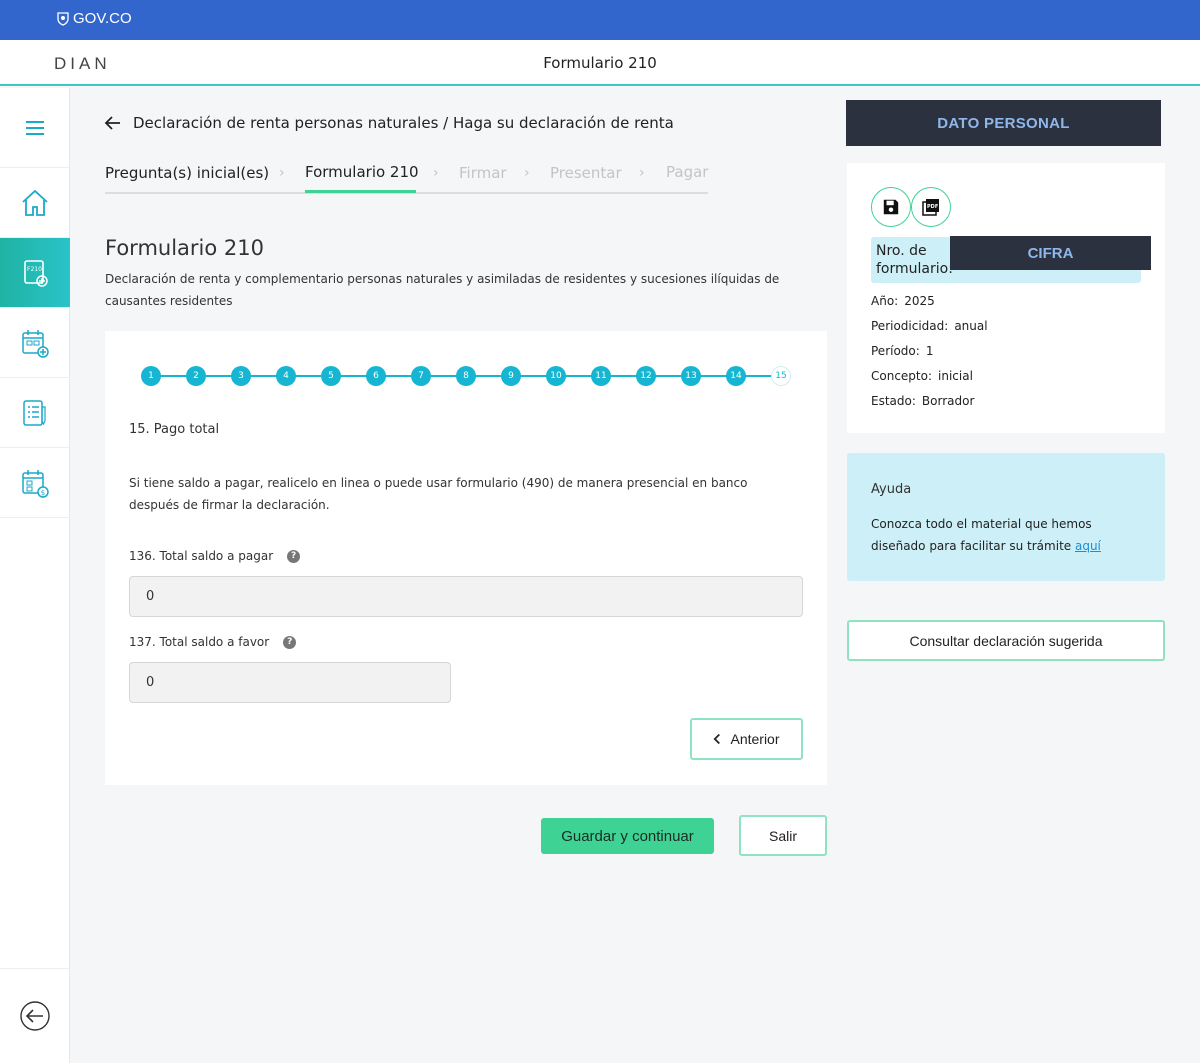 The image size is (1200, 1063). I want to click on chevron-left-icon, so click(717, 739).